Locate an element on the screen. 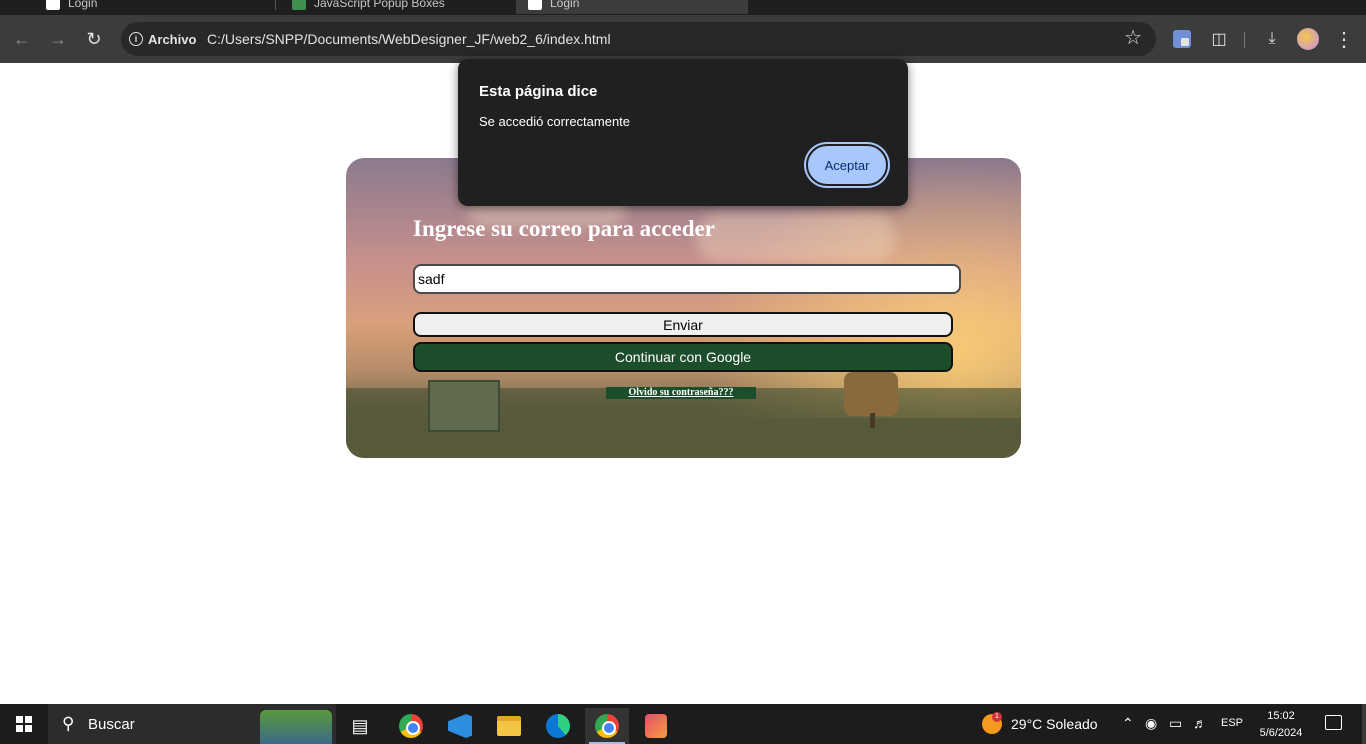 The height and width of the screenshot is (744, 1366). send-button: Enviar is located at coordinates (683, 324).